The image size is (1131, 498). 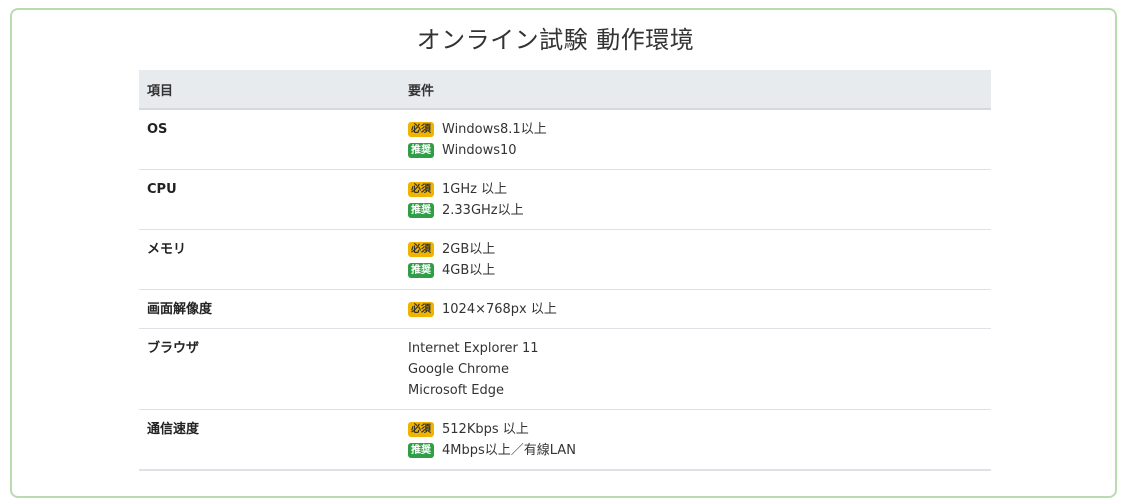 What do you see at coordinates (695, 210) in the screenshot?
I see `requirement-line: 推奨 2.33GHz以上` at bounding box center [695, 210].